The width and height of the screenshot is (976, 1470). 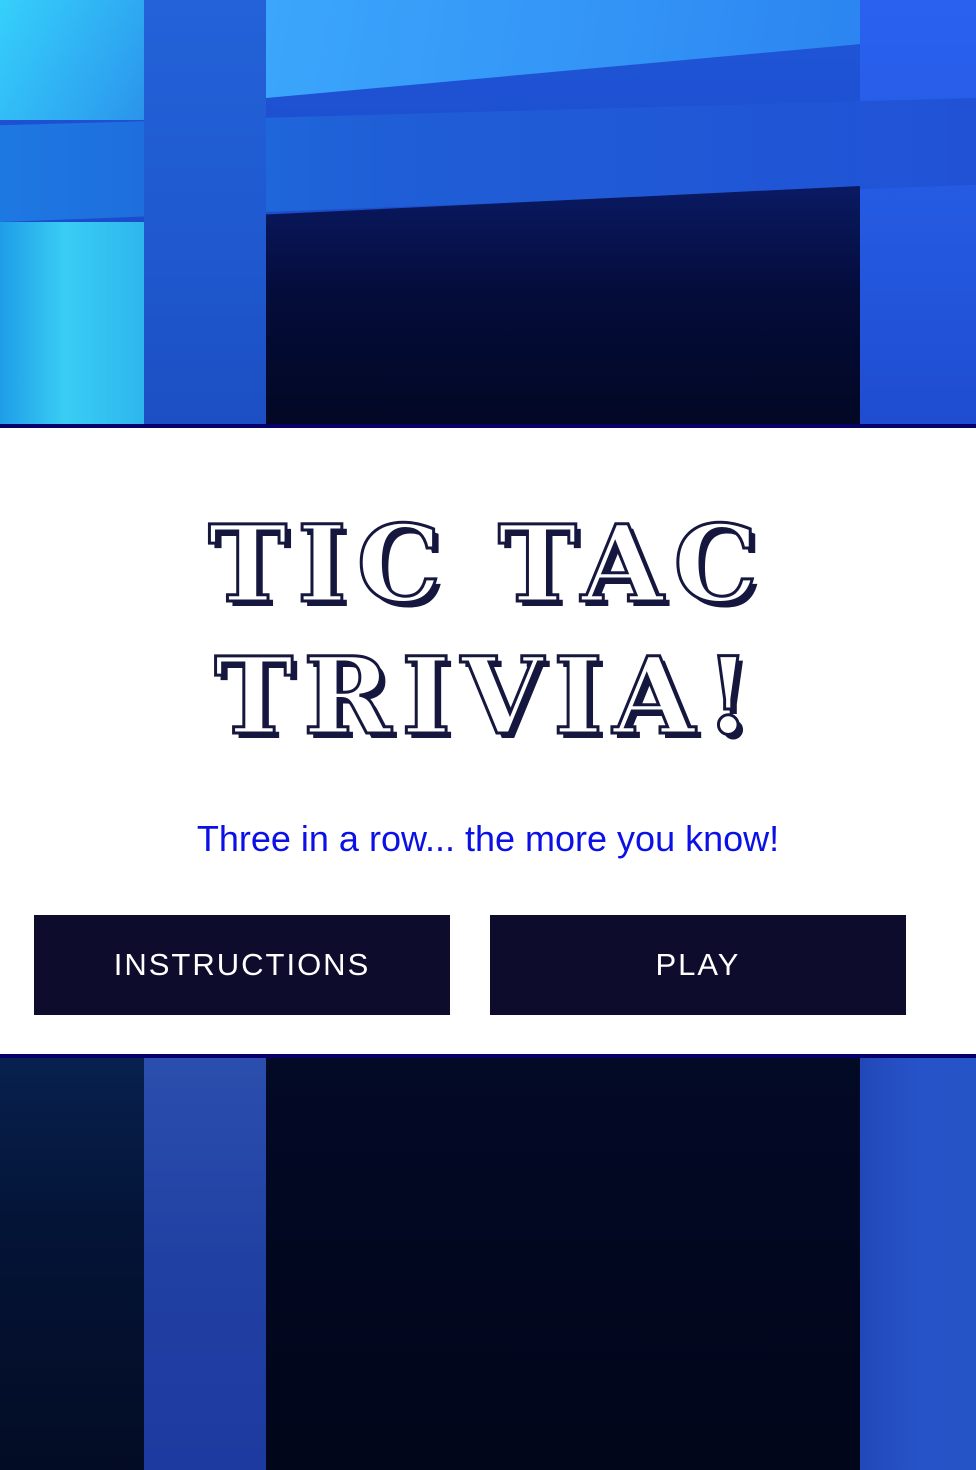 I want to click on game-title-line2: TRIVIA!, so click(x=487, y=696).